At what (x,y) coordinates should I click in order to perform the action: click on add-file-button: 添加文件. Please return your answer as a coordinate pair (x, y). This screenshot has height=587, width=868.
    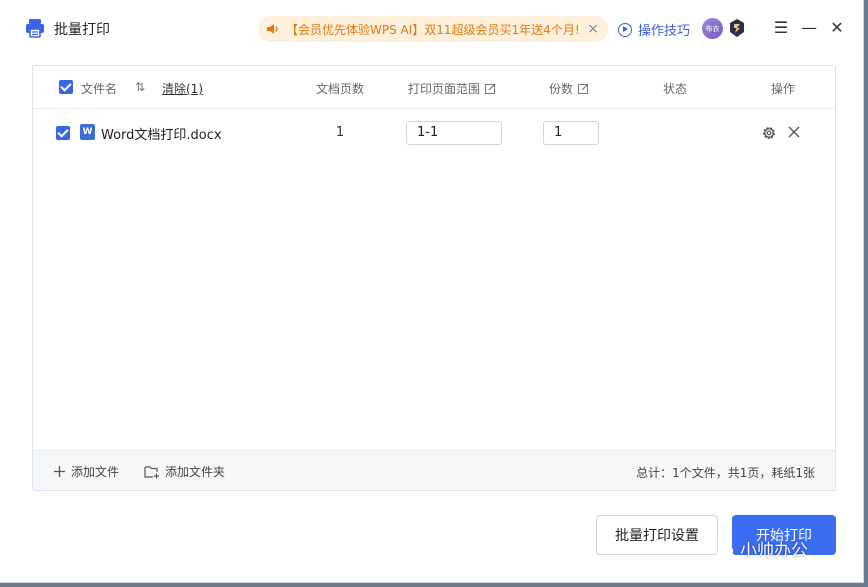
    Looking at the image, I should click on (86, 471).